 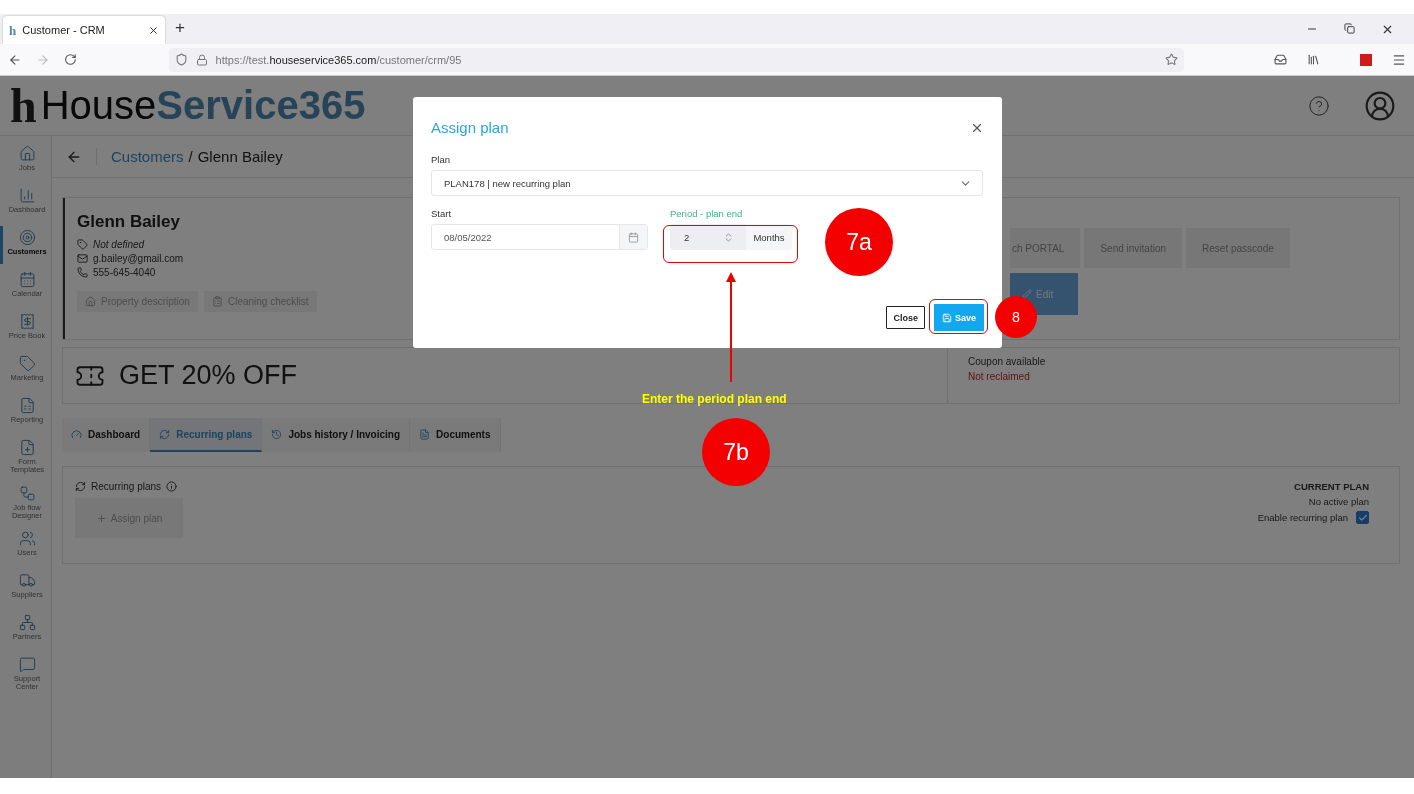 I want to click on library-icon, so click(x=1313, y=59).